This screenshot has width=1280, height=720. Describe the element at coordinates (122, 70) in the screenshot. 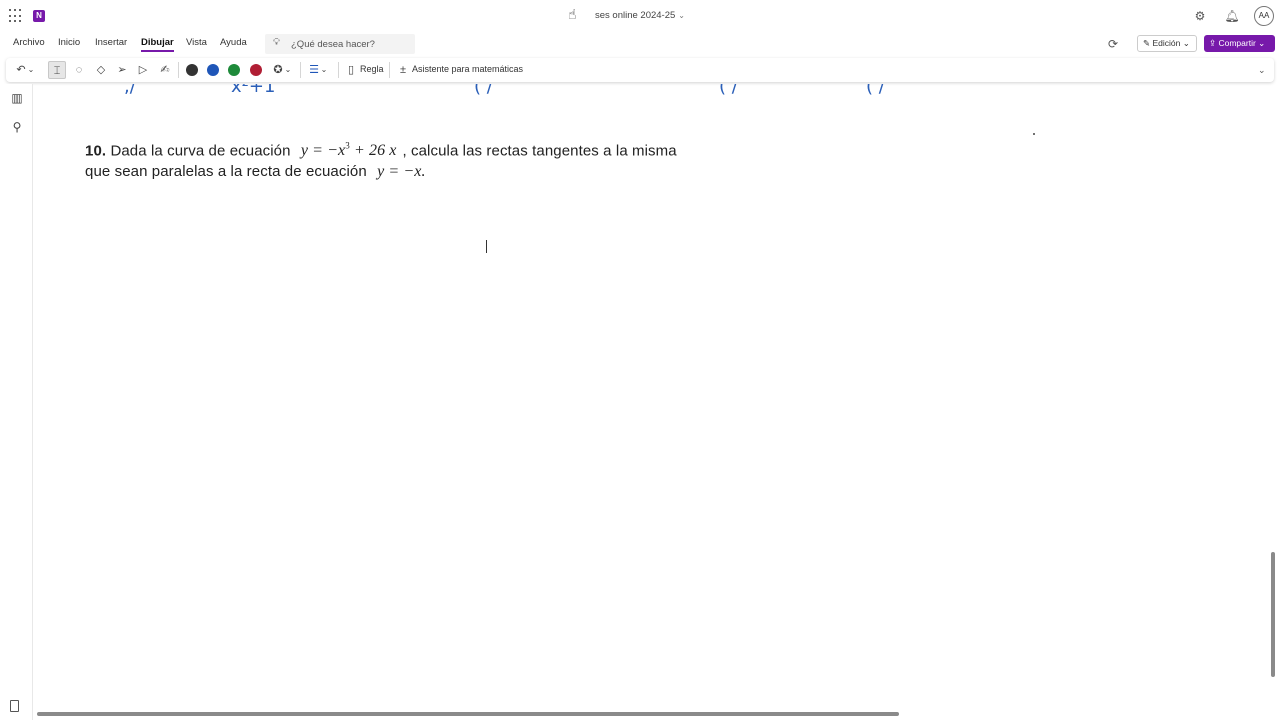

I see `pen-tool-icon: ➢` at that location.